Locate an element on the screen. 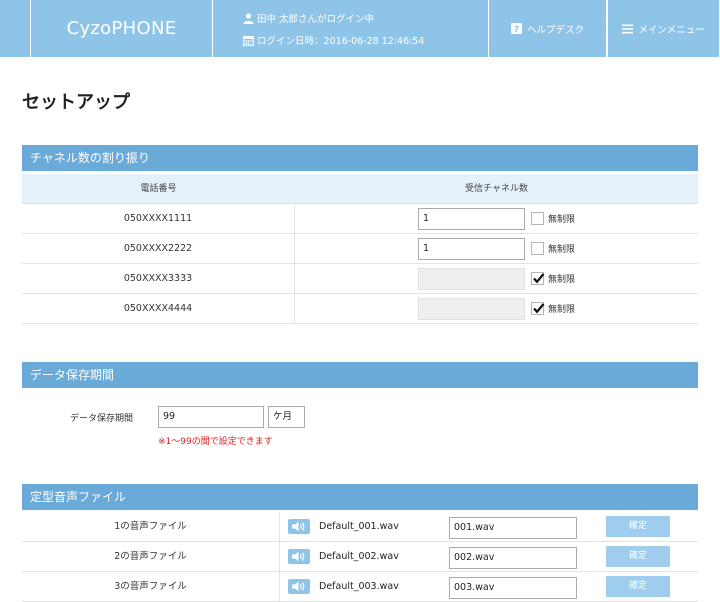  table-row: 050XXXX1111 1 無制限 is located at coordinates (360, 219).